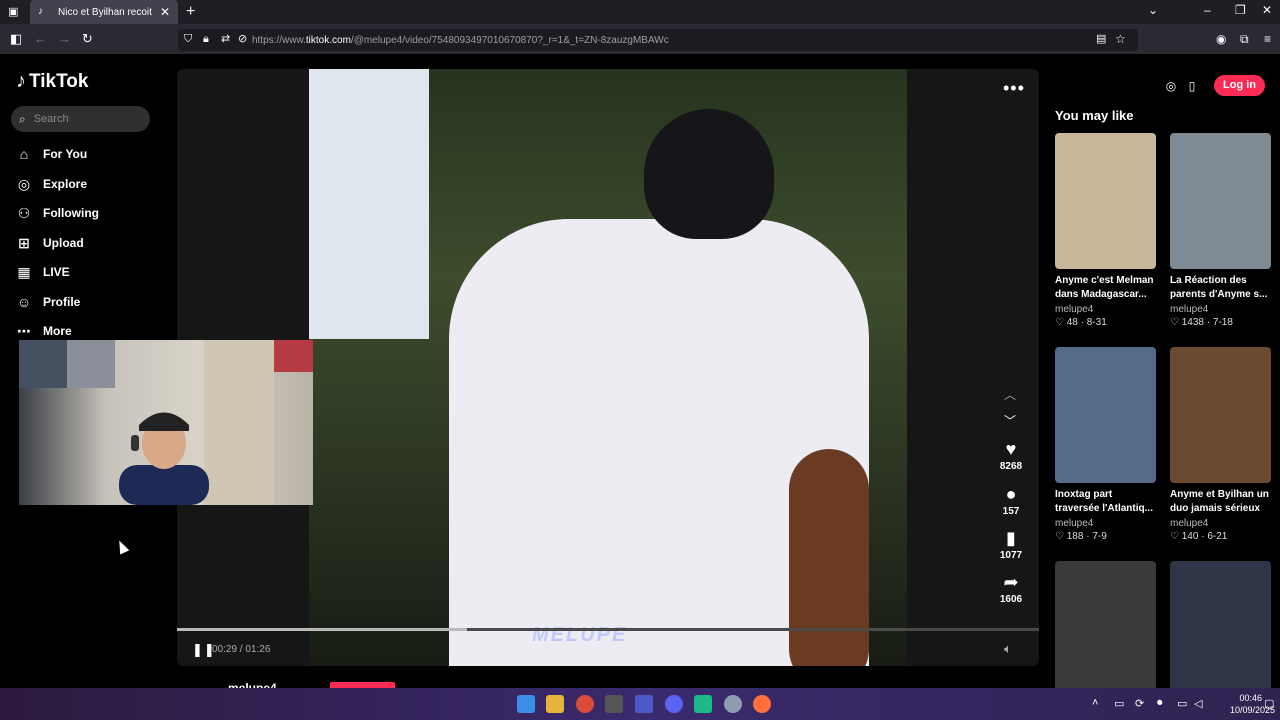 This screenshot has height=720, width=1280. I want to click on share-button: ➦ 1606, so click(1011, 588).